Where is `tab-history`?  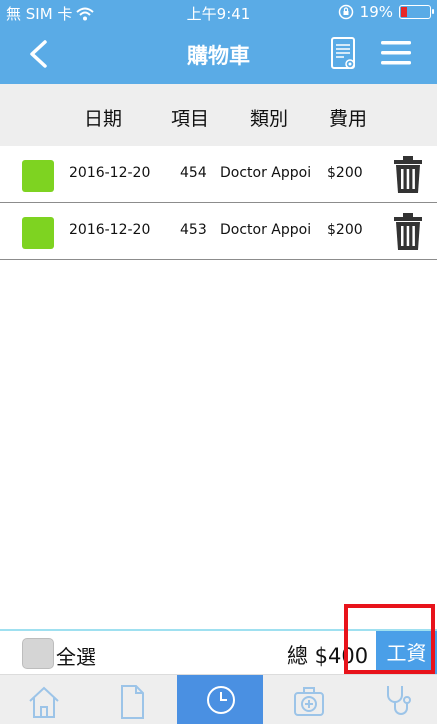
tab-history is located at coordinates (220, 699).